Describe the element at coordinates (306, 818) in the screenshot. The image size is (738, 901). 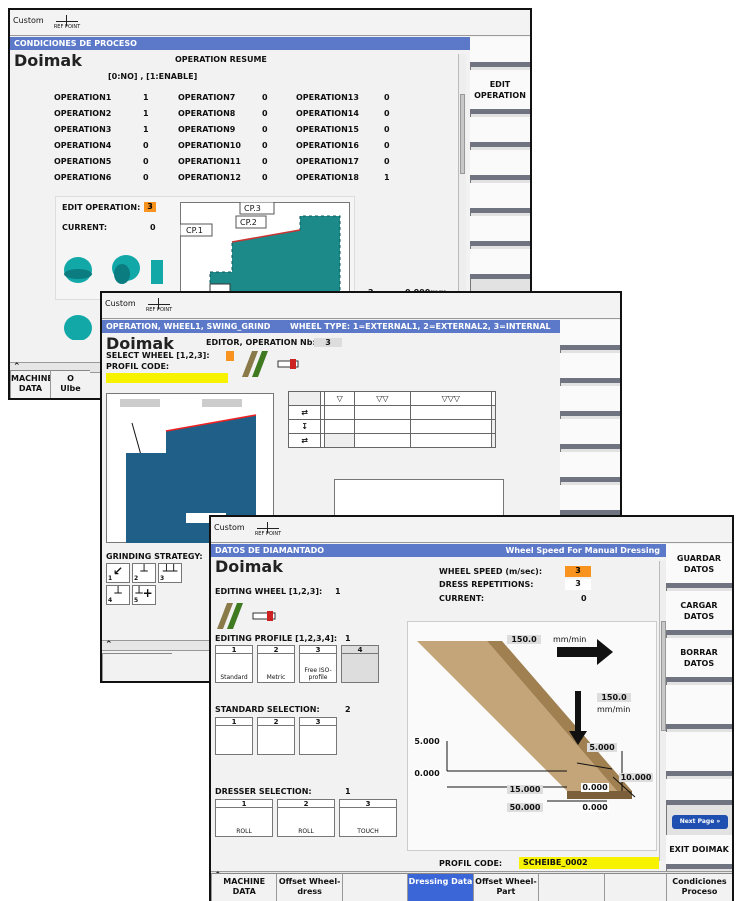
I see `dresser-roll2-tile: 2 ROLL` at that location.